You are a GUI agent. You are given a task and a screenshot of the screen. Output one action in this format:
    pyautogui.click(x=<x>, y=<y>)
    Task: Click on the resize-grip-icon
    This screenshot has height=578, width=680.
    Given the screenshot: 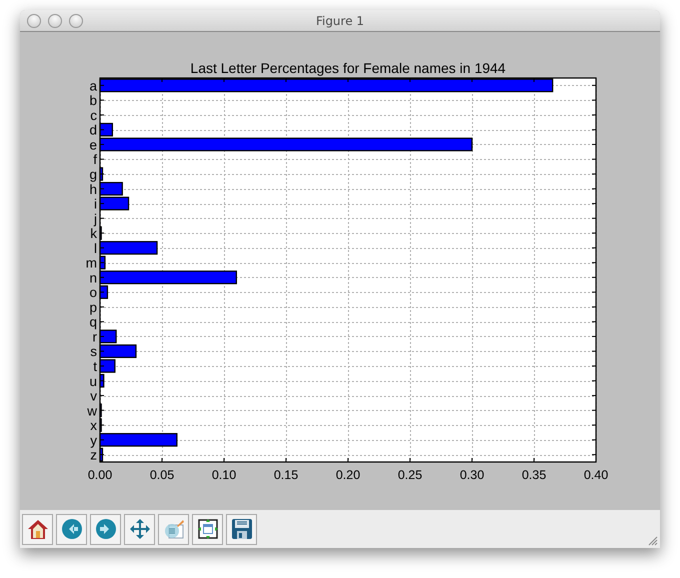 What is the action you would take?
    pyautogui.click(x=653, y=541)
    